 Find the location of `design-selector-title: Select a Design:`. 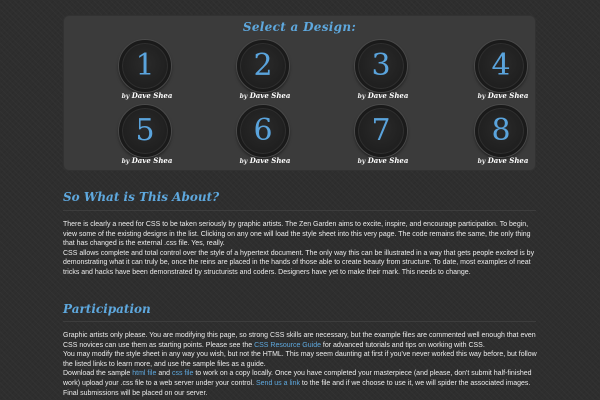

design-selector-title: Select a Design: is located at coordinates (299, 27).